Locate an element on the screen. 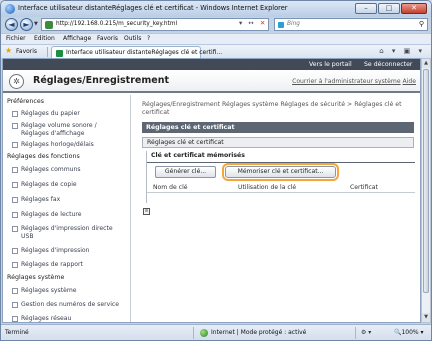  settings-logo-icon: ✲ is located at coordinates (16, 81).